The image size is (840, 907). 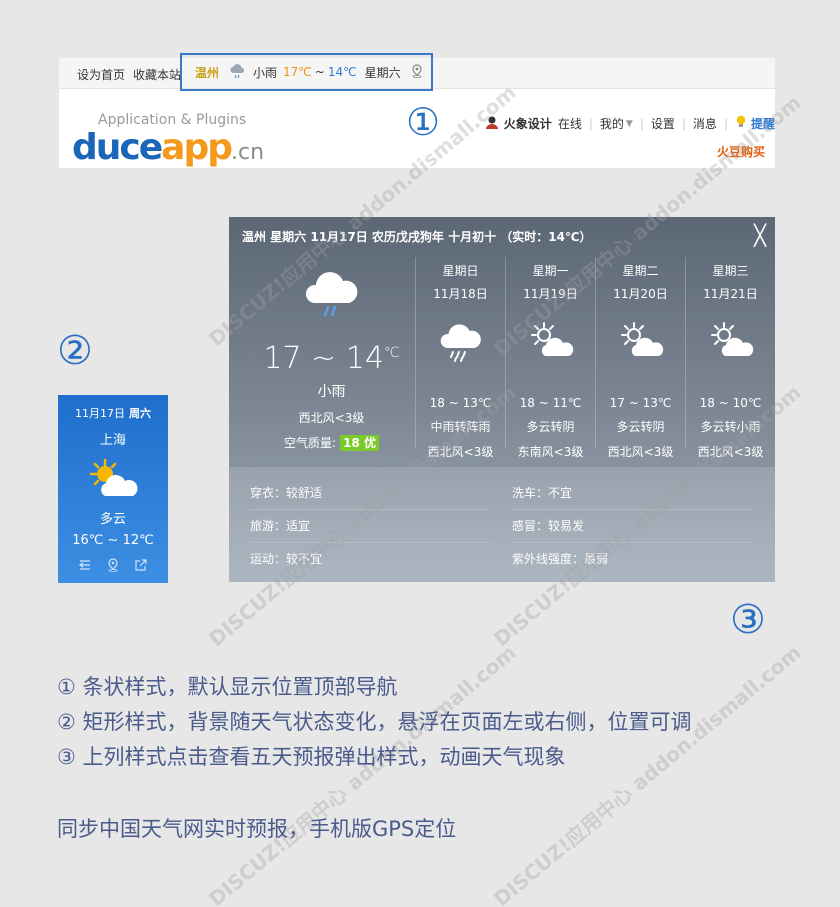 What do you see at coordinates (730, 403) in the screenshot?
I see `forecast-temp: 18 ~ 10℃` at bounding box center [730, 403].